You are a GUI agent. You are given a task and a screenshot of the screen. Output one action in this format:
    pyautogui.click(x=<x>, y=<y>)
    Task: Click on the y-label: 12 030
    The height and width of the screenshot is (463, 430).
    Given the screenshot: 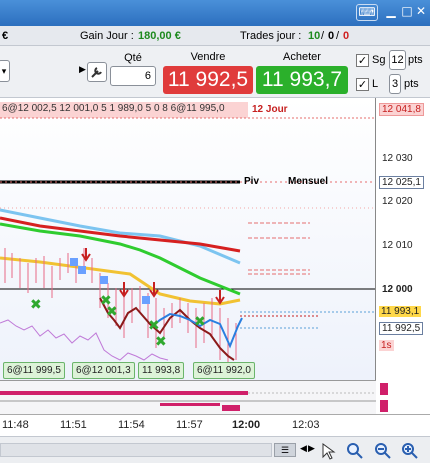 What is the action you would take?
    pyautogui.click(x=397, y=158)
    